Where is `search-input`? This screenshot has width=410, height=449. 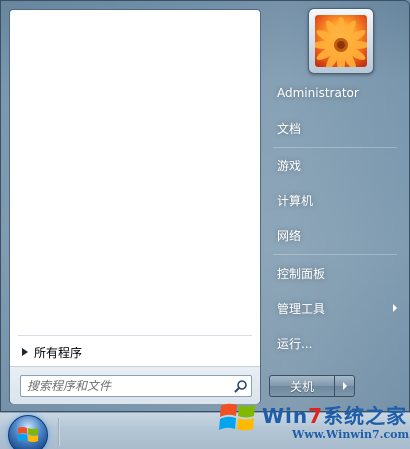 search-input is located at coordinates (126, 386).